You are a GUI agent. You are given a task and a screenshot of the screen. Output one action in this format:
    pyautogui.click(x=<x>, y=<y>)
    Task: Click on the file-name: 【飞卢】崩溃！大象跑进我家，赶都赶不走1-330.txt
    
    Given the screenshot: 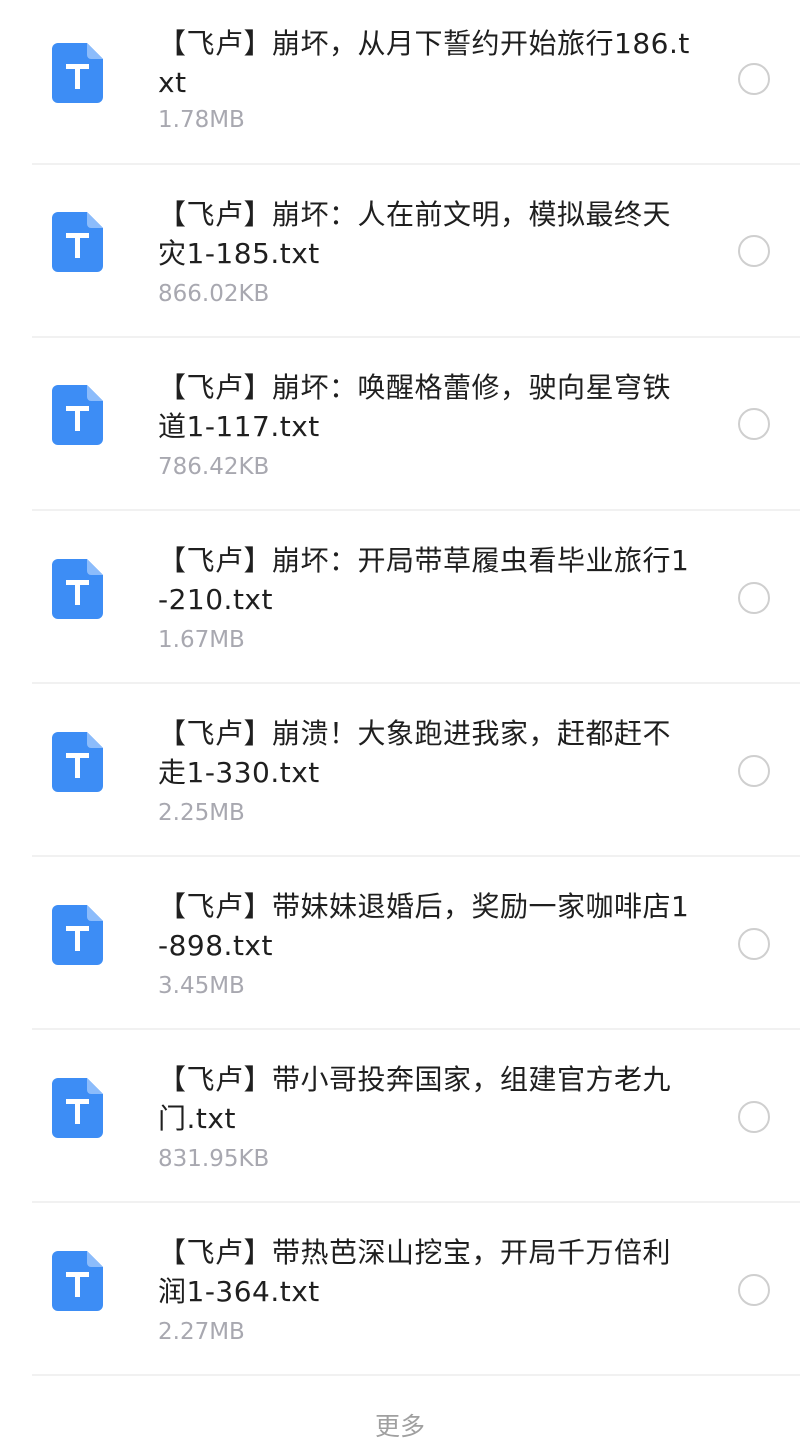 What is the action you would take?
    pyautogui.click(x=415, y=753)
    